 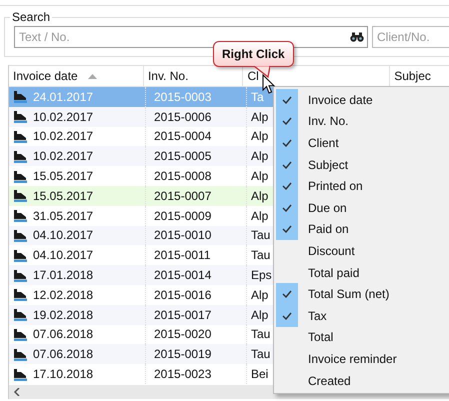 I want to click on menu-item: Paid on, so click(x=361, y=229).